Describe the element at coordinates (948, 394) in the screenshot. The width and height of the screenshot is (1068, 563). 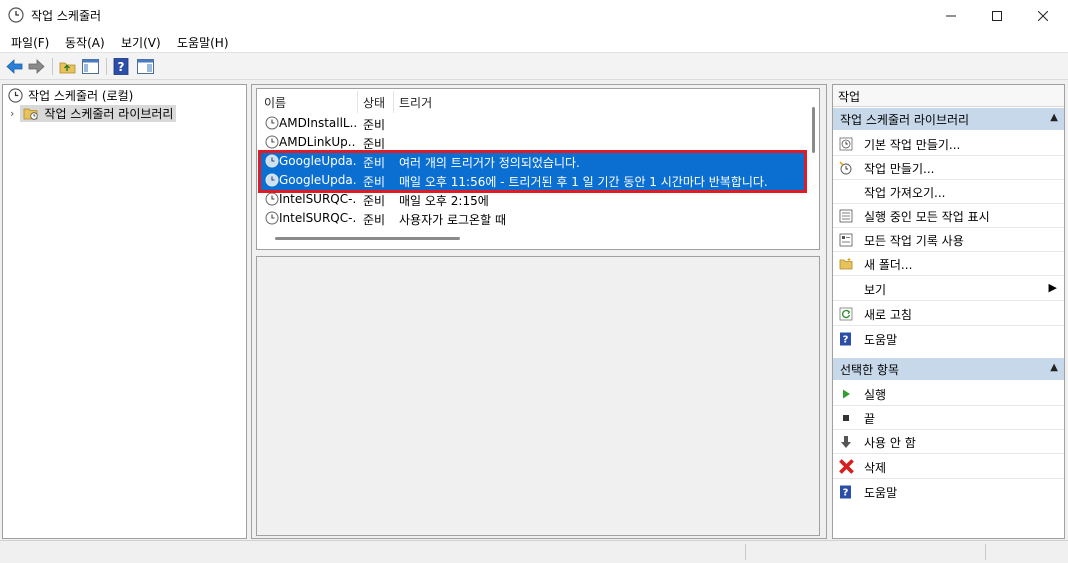
I see `action-run: 실행` at that location.